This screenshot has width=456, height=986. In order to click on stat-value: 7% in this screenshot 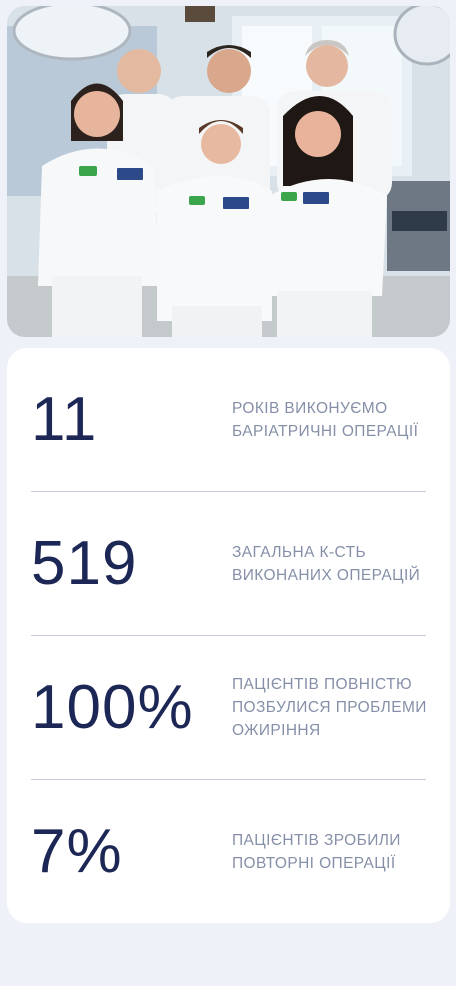, I will do `click(77, 851)`.